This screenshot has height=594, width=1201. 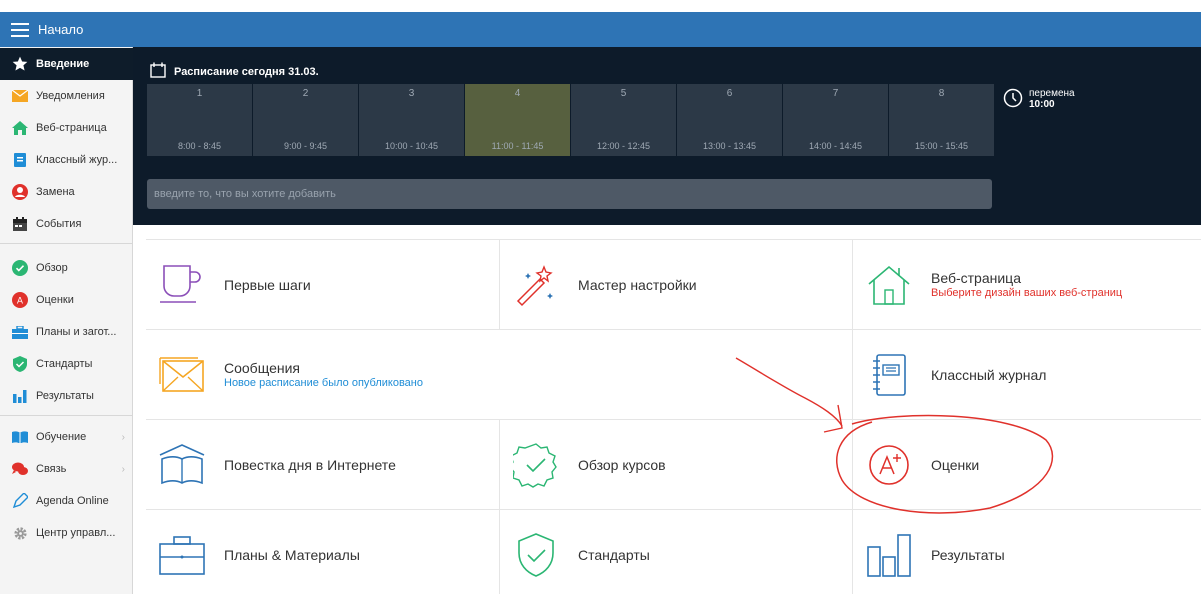 I want to click on period-slot: 2 9:00 - 9:45, so click(x=305, y=120).